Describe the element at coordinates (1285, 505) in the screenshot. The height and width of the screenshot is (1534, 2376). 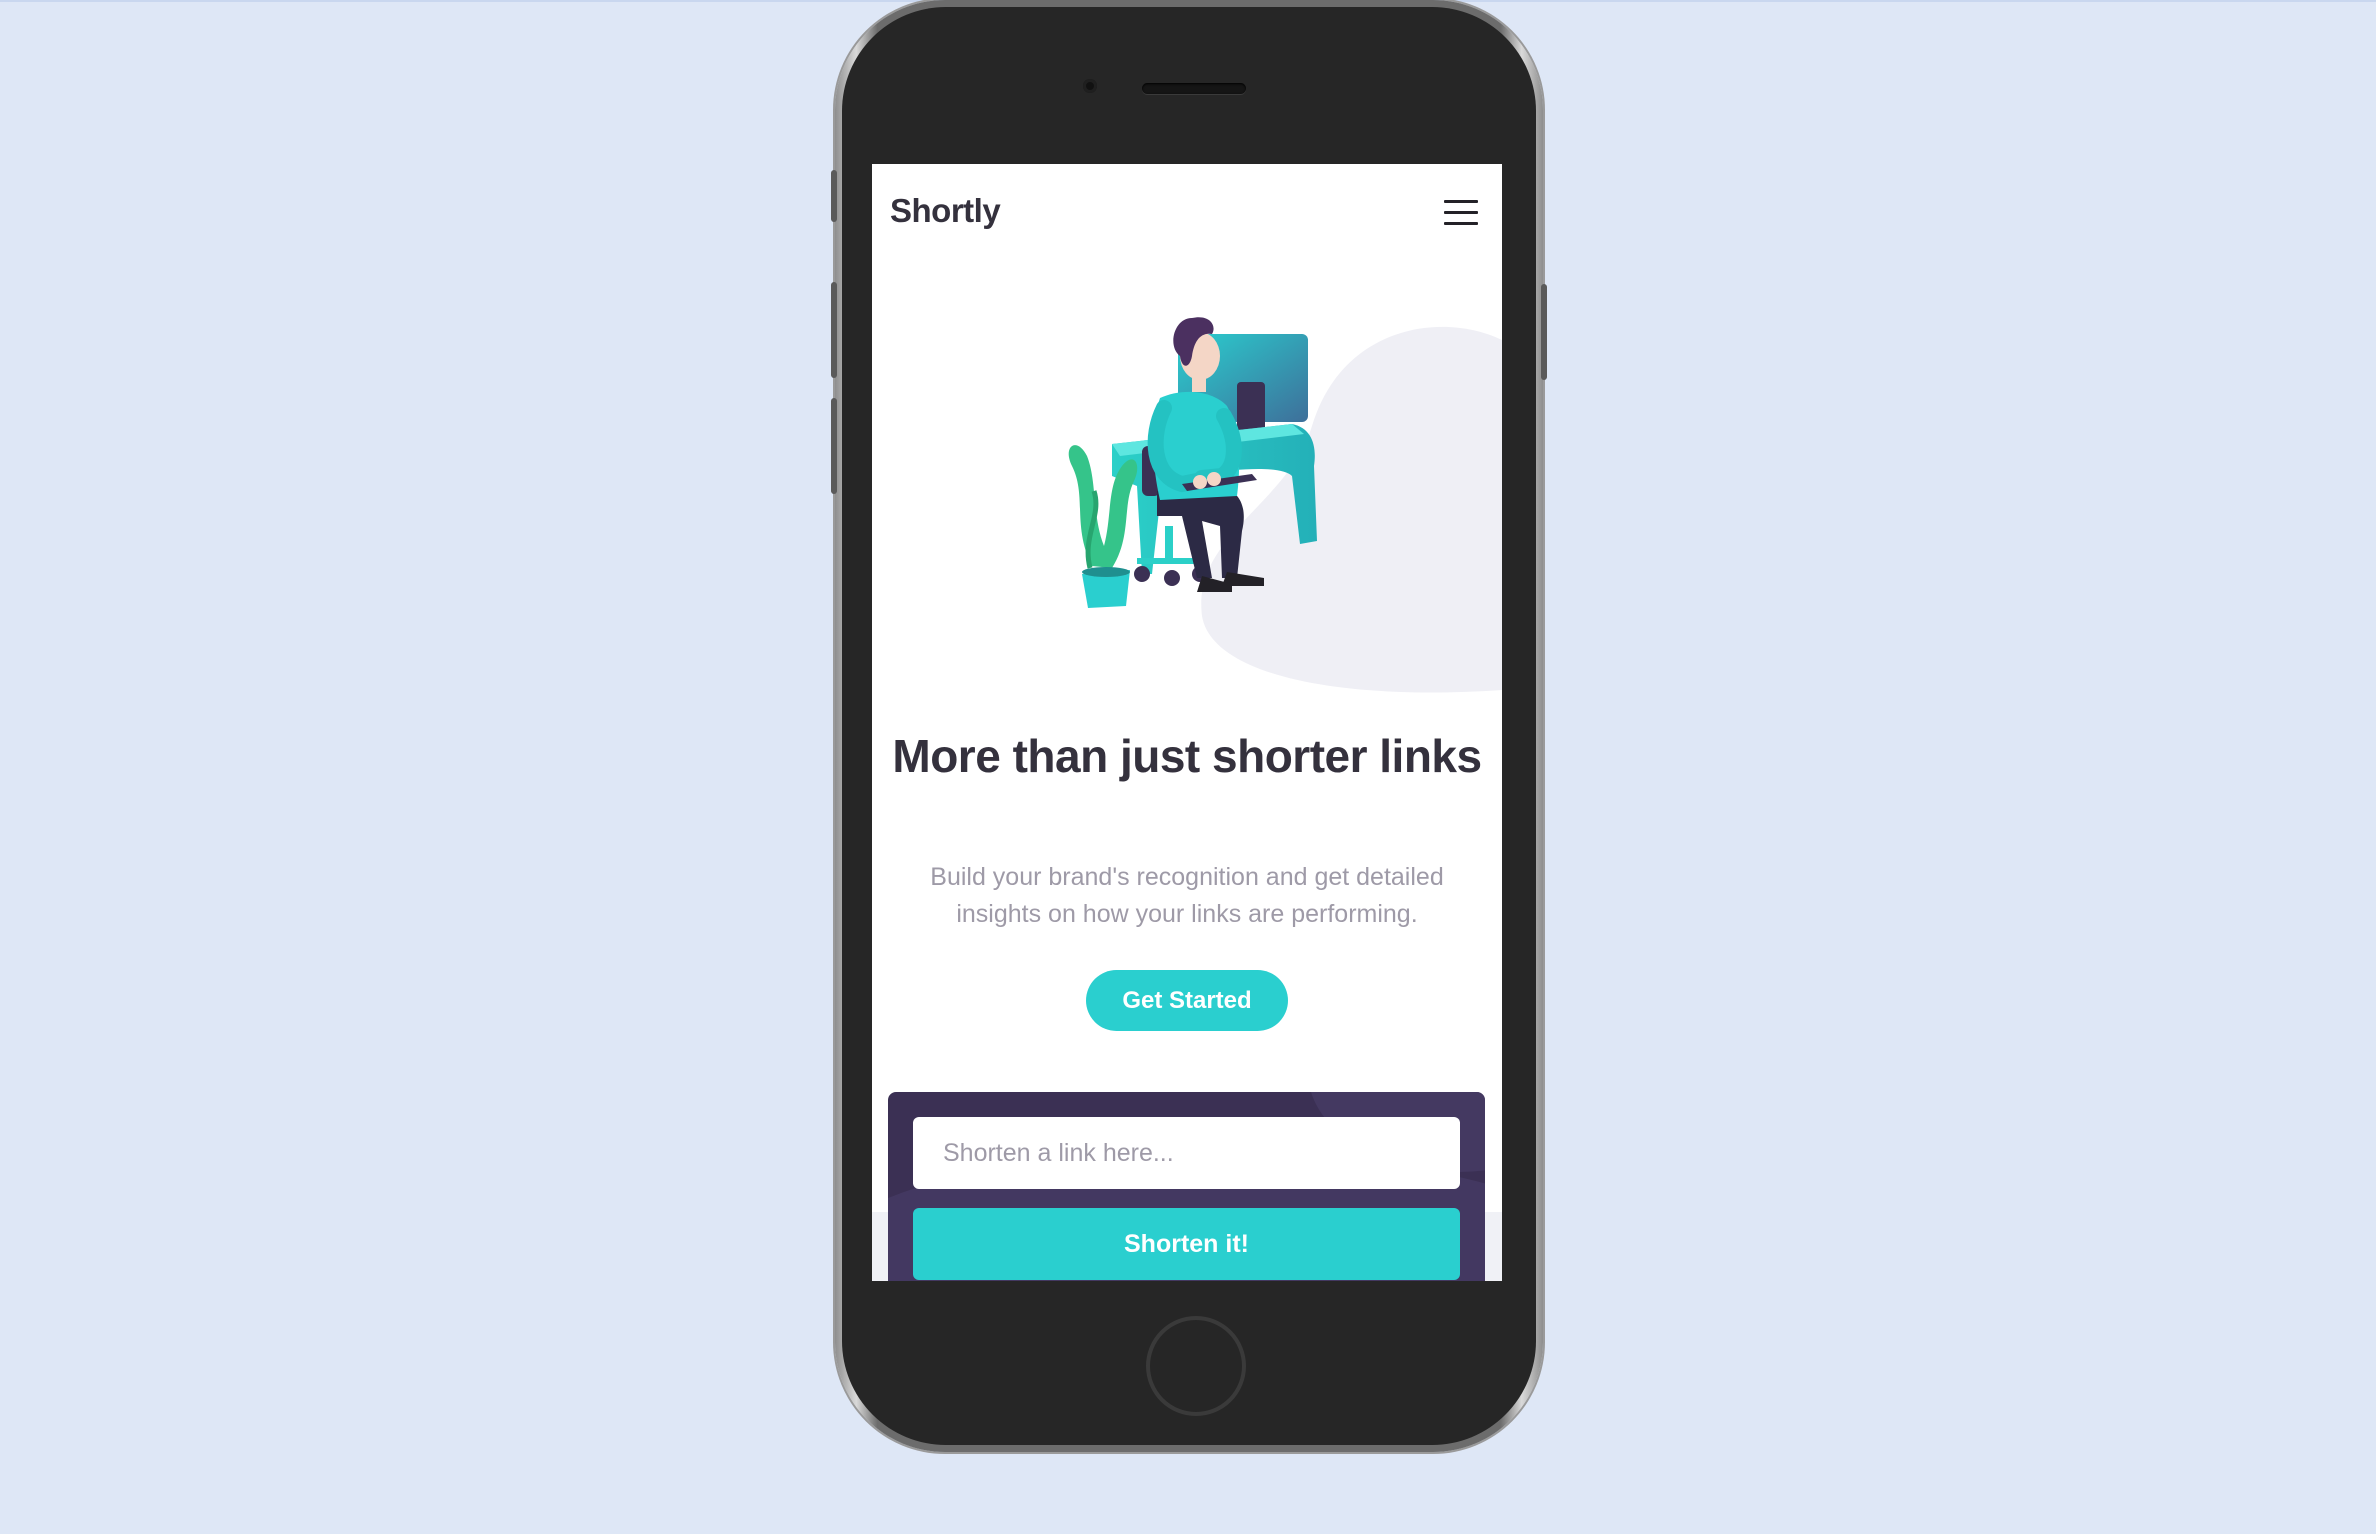
I see `person-working-illustration` at that location.